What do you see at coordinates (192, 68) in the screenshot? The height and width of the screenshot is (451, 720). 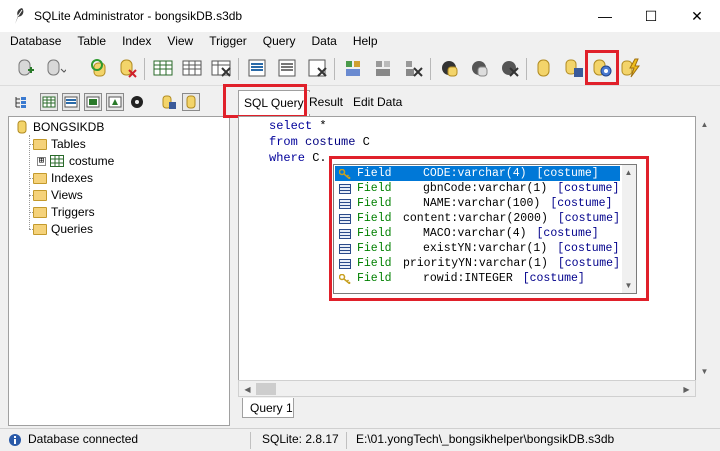 I see `edit-table-icon` at bounding box center [192, 68].